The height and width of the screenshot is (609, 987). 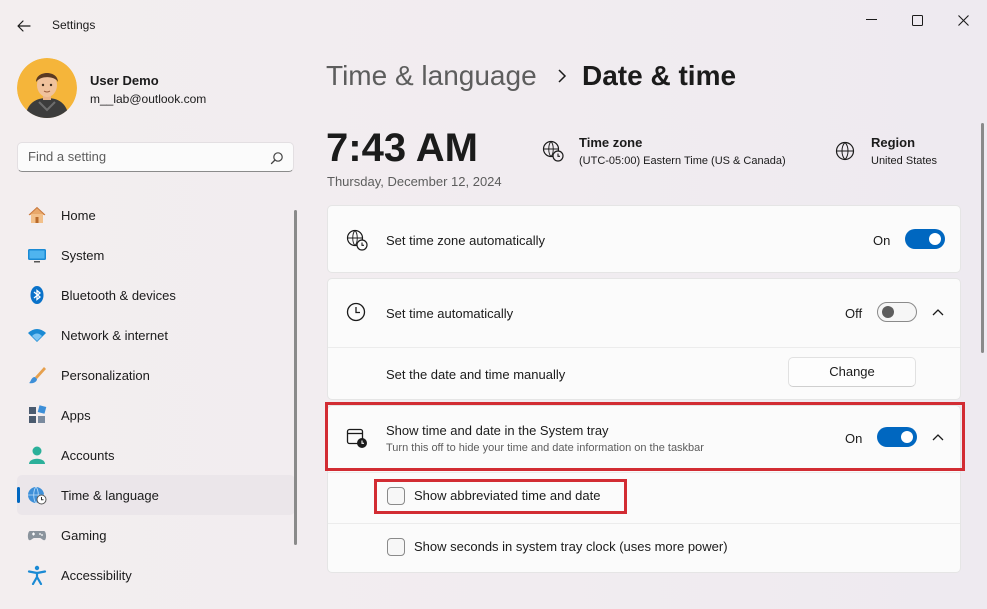 What do you see at coordinates (118, 295) in the screenshot?
I see `sidebar-item-label: Bluetooth & devices` at bounding box center [118, 295].